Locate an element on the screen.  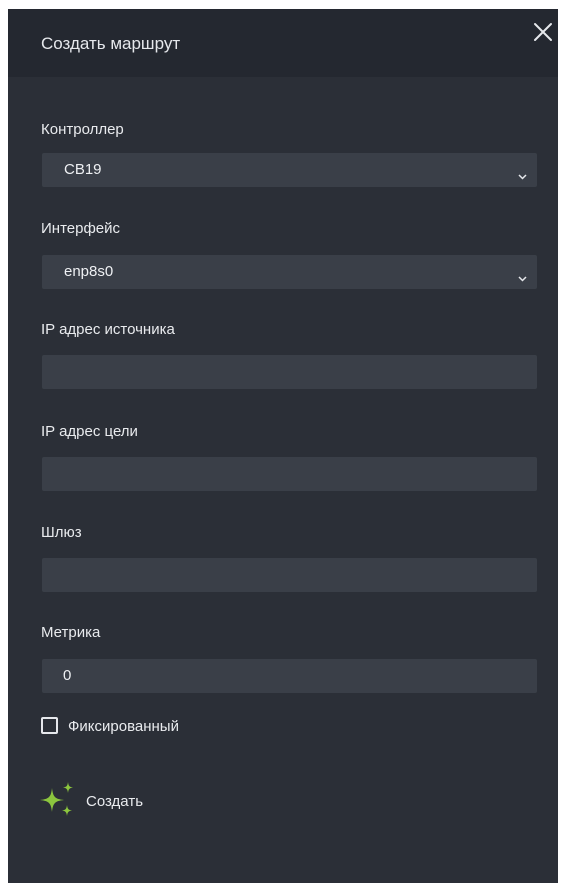
interface-select: enp8s0 is located at coordinates (289, 272).